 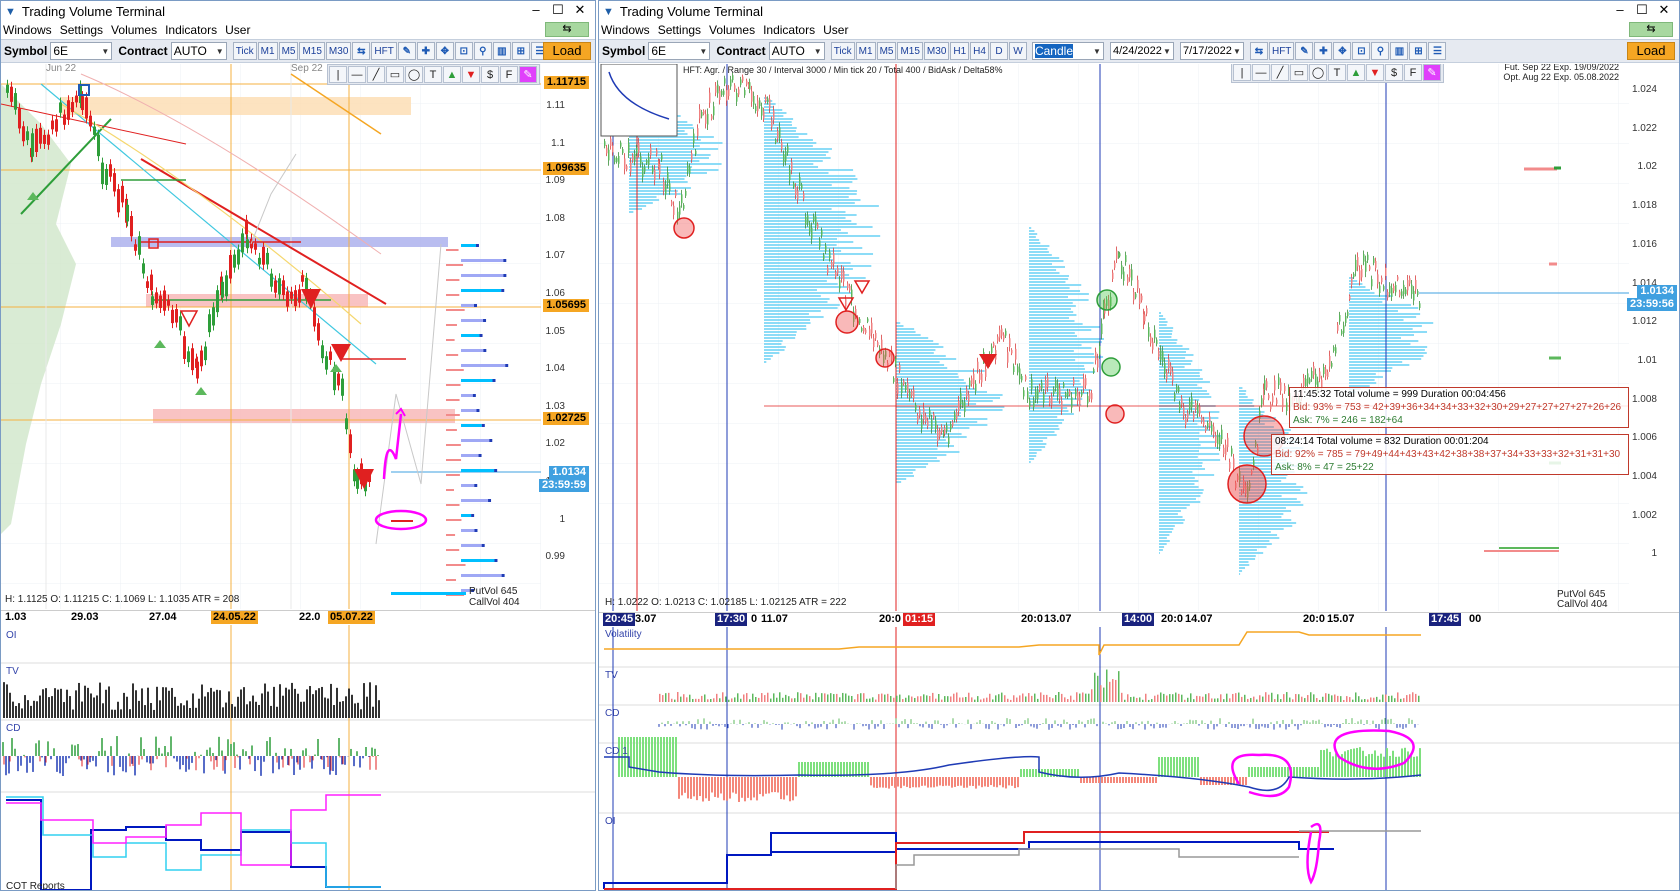 I want to click on tf-h4-button: H4, so click(x=979, y=51).